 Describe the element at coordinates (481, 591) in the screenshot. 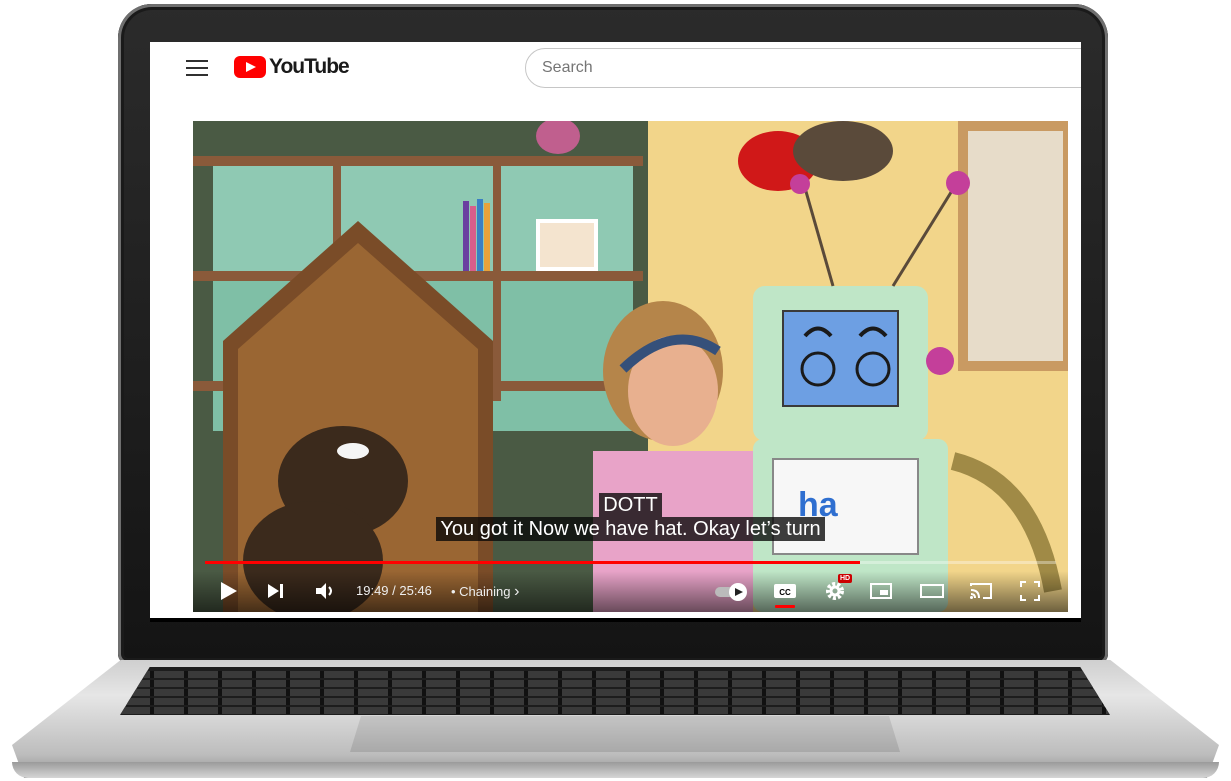

I see `chapter-label: • Chaining` at that location.